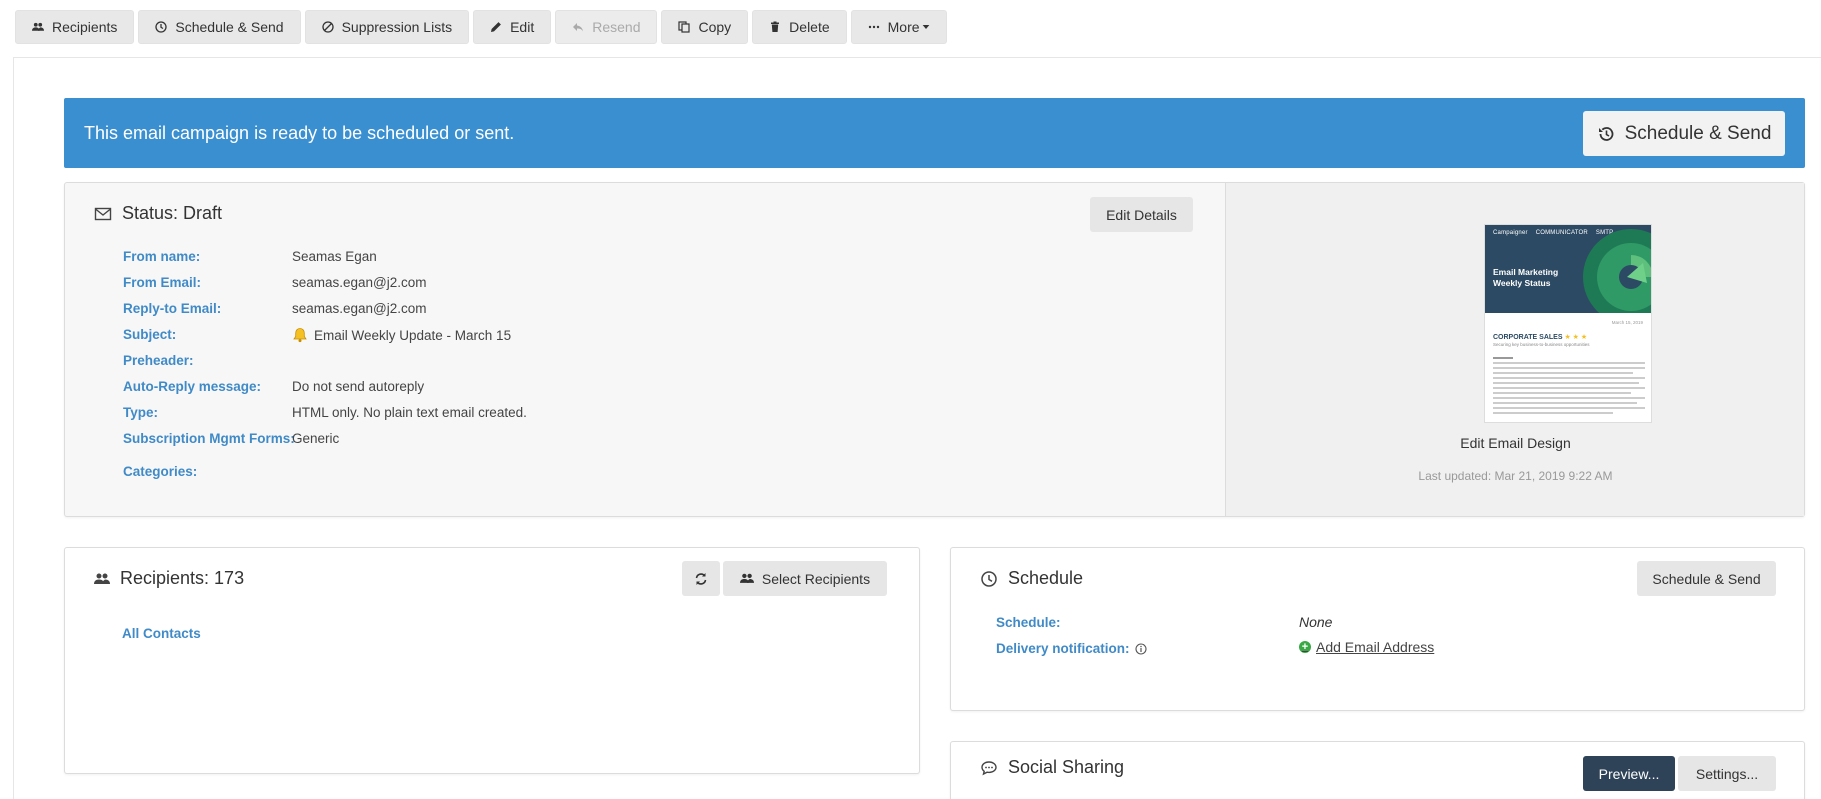  What do you see at coordinates (1528, 337) in the screenshot?
I see `thumbnail-section-title: CORPORATE SALES` at bounding box center [1528, 337].